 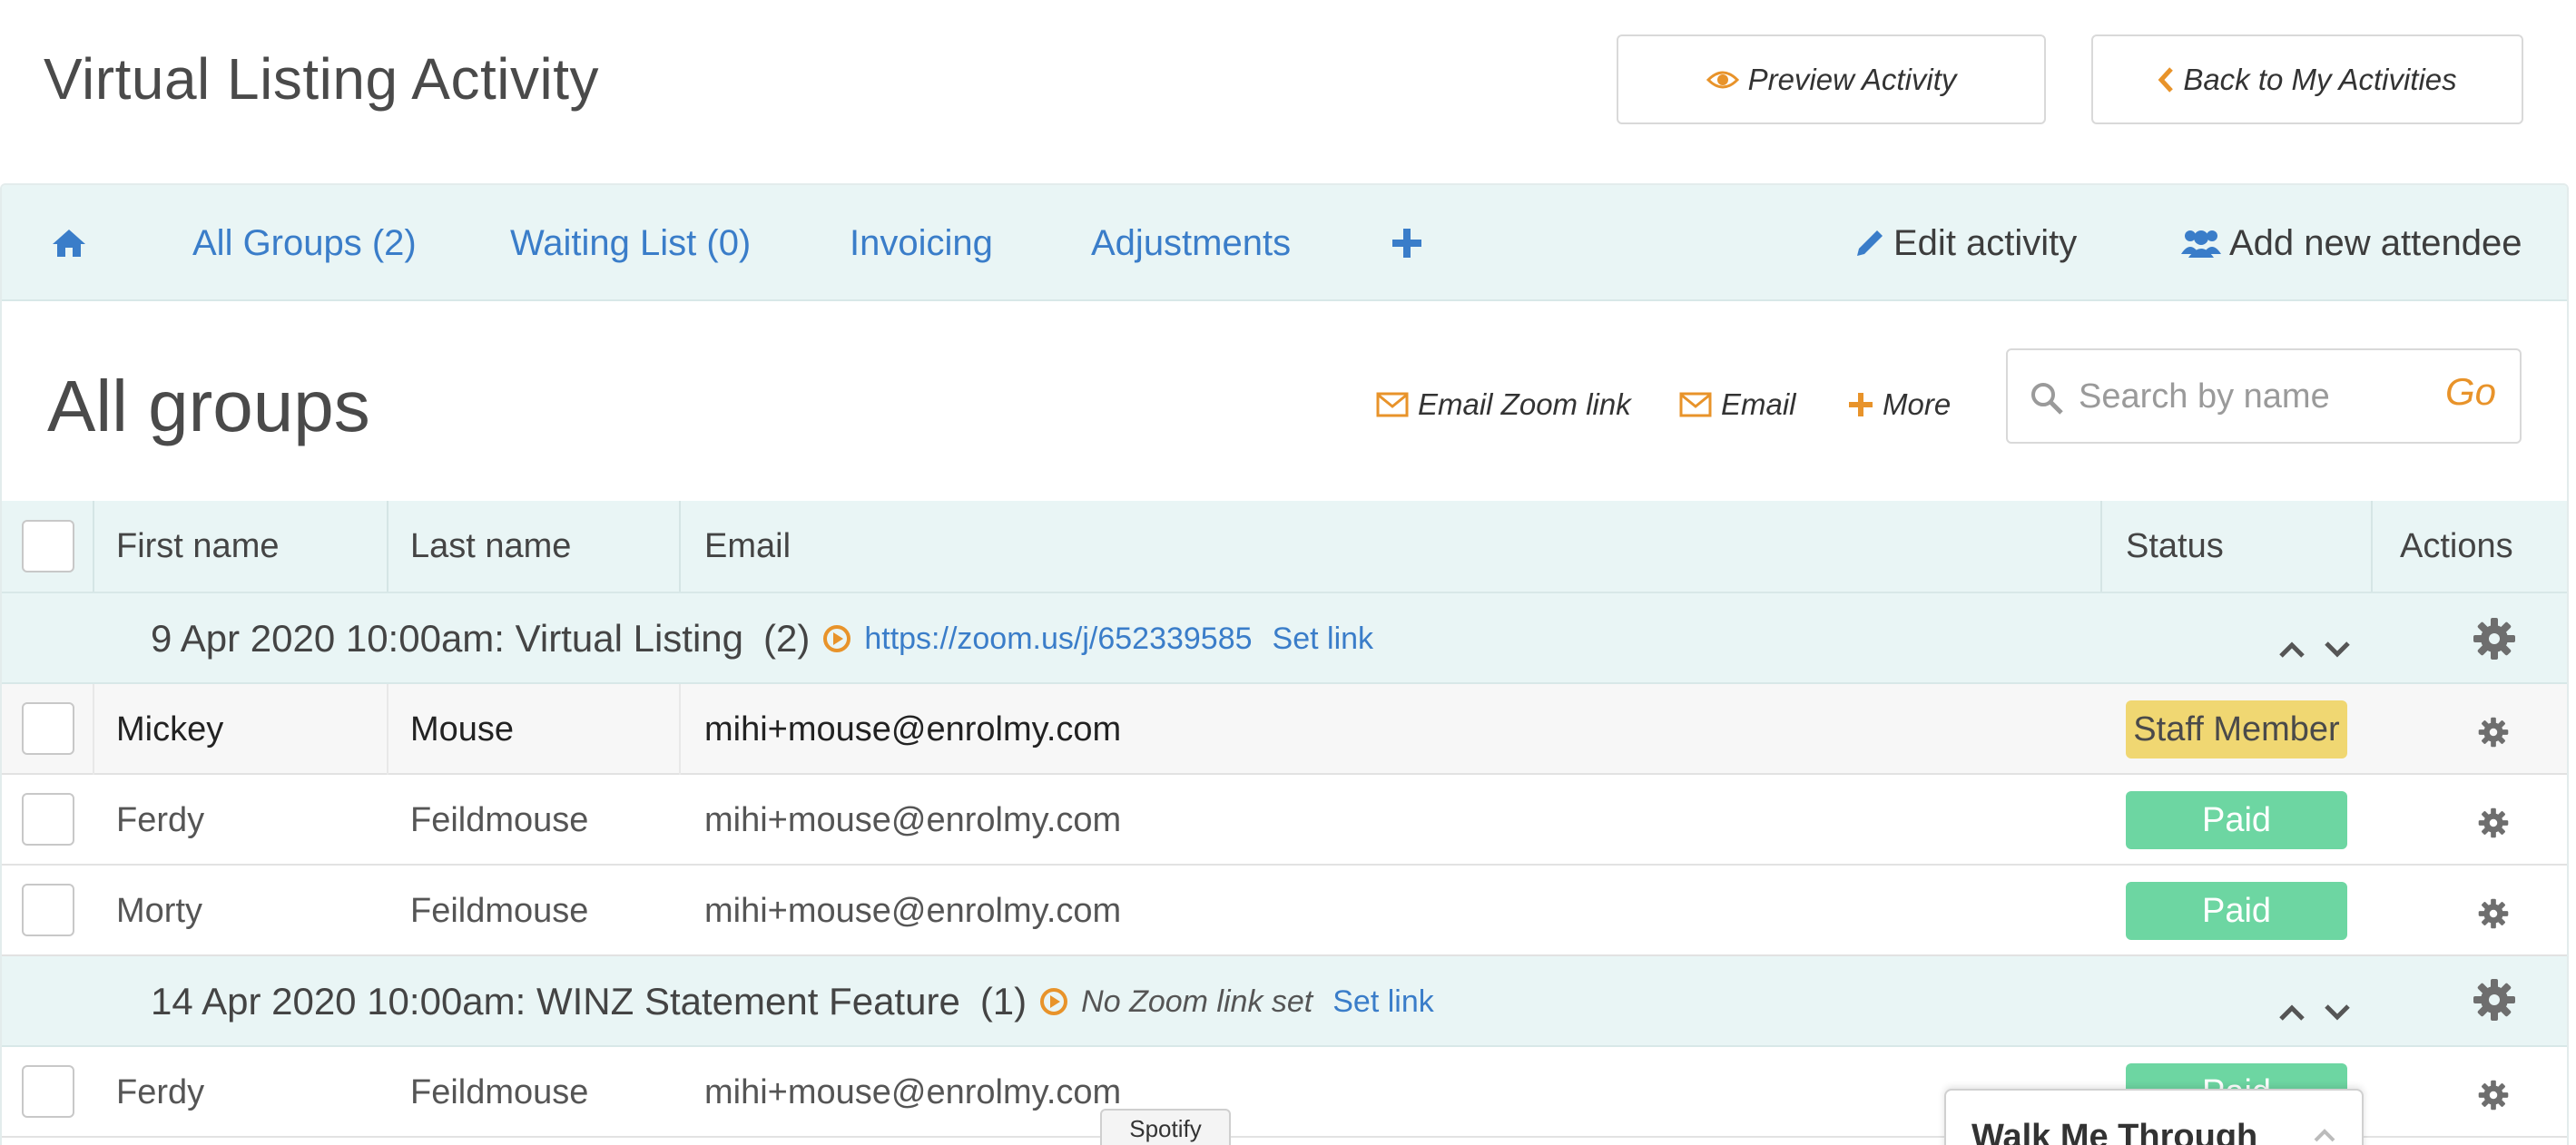 I want to click on section-title: All groups, so click(x=208, y=406).